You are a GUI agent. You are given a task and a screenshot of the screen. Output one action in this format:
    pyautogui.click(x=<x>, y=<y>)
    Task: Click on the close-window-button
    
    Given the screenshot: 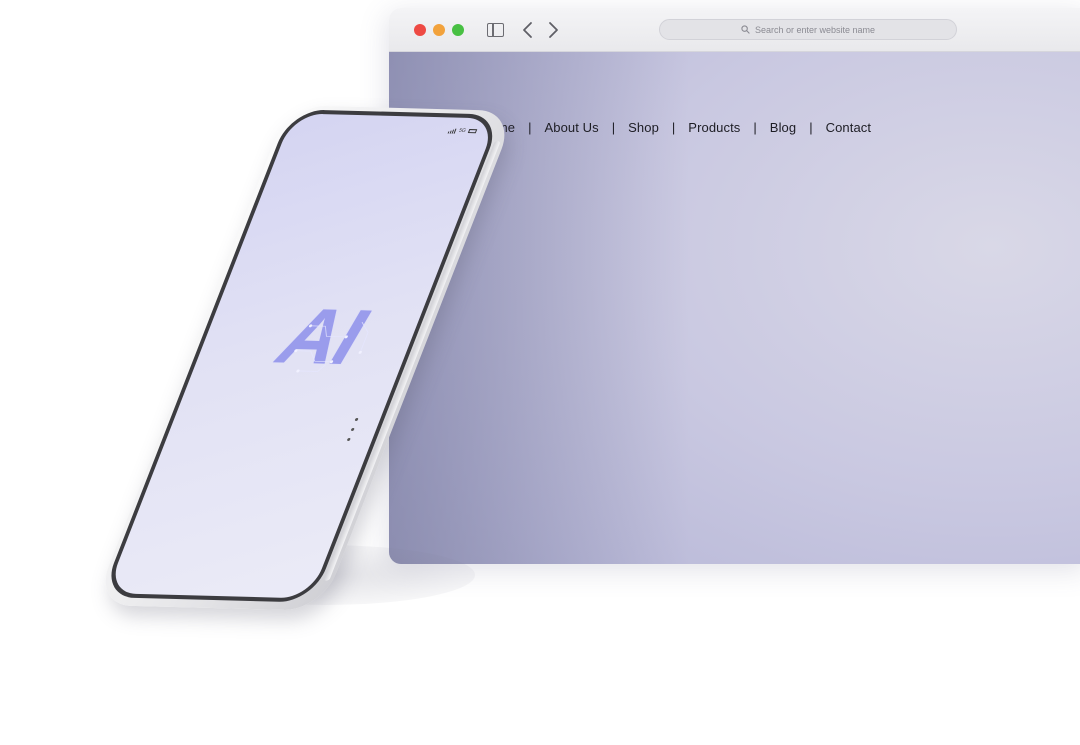 What is the action you would take?
    pyautogui.click(x=420, y=30)
    